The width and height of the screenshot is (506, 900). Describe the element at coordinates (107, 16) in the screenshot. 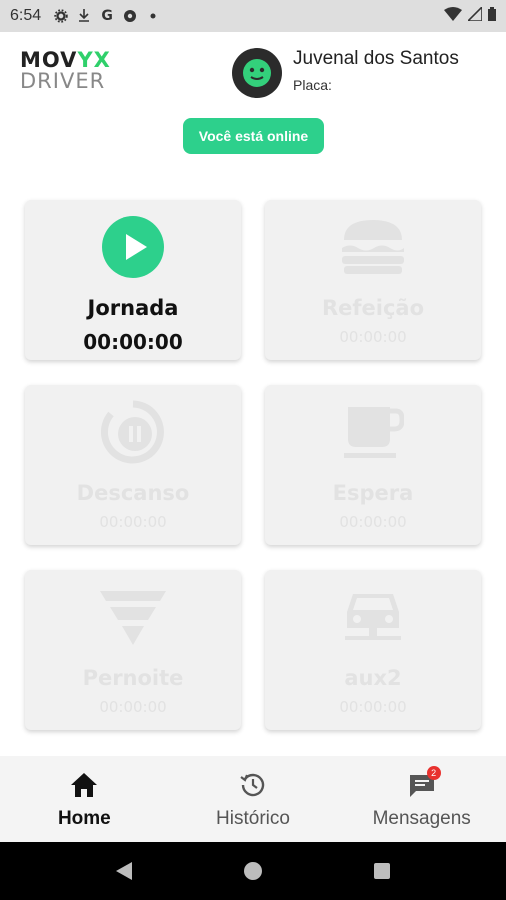

I see `google-icon: G` at that location.